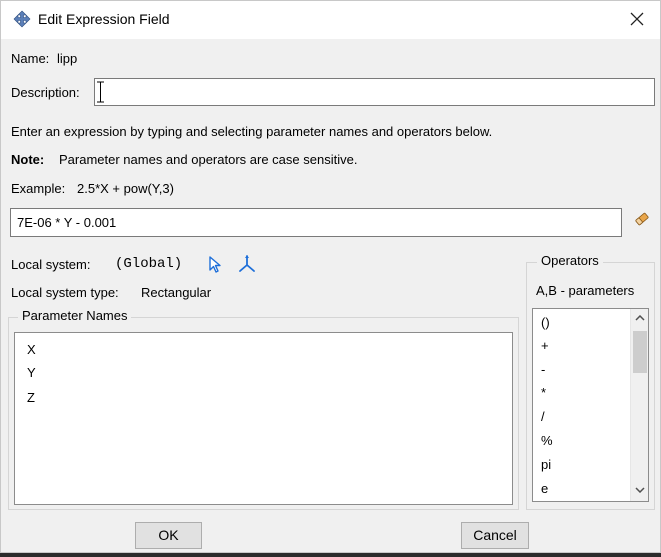 The image size is (661, 557). What do you see at coordinates (176, 292) in the screenshot?
I see `local-system-type-value: Rectangular` at bounding box center [176, 292].